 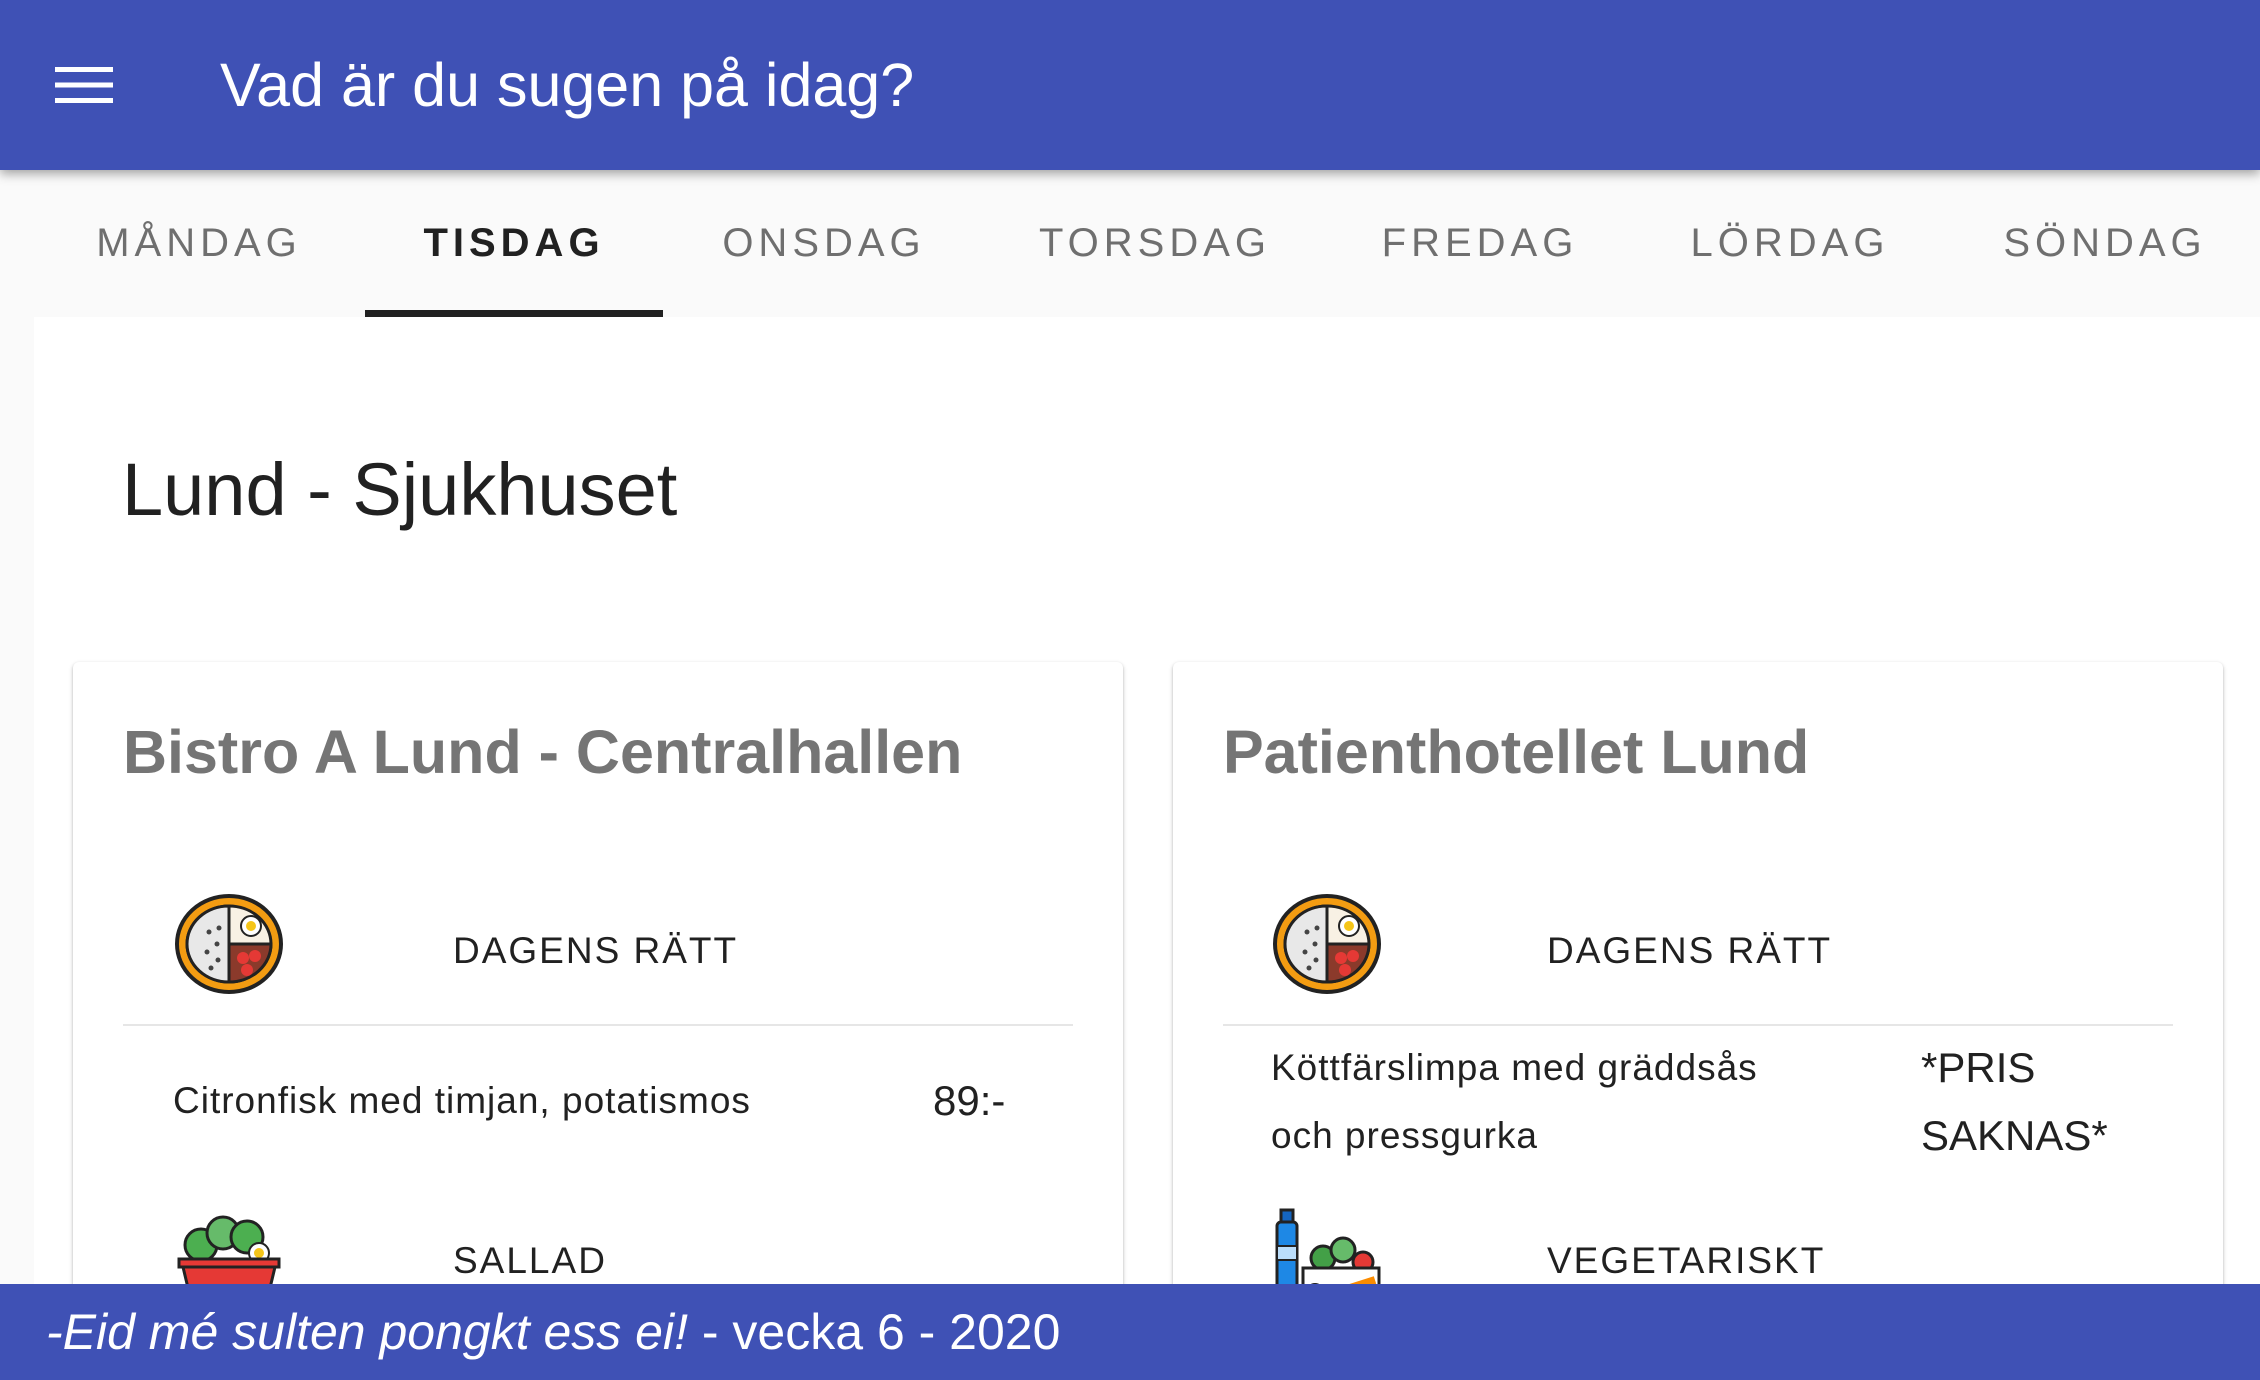 I want to click on dish-name-line2: och pressgurka, so click(x=1404, y=1135).